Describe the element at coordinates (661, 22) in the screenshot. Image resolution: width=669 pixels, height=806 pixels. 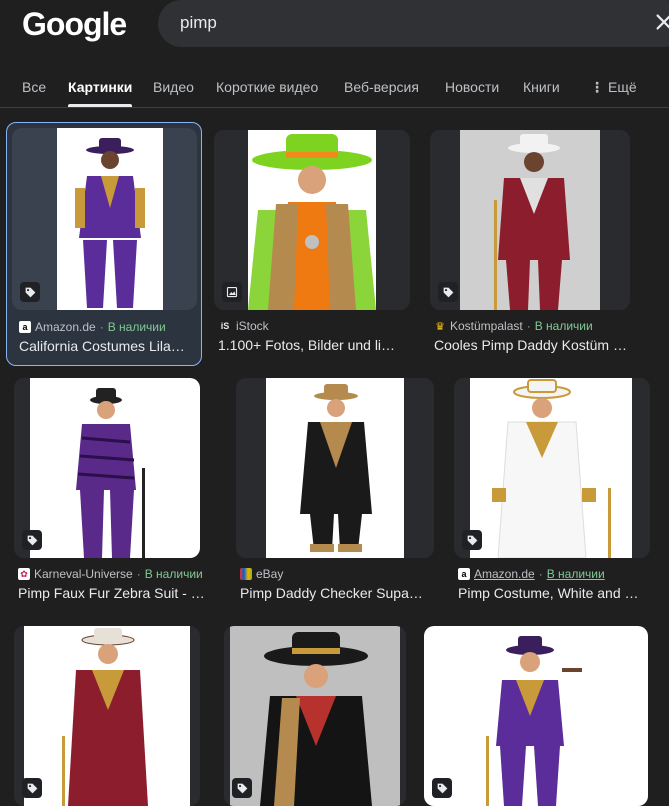
I see `close-icon` at that location.